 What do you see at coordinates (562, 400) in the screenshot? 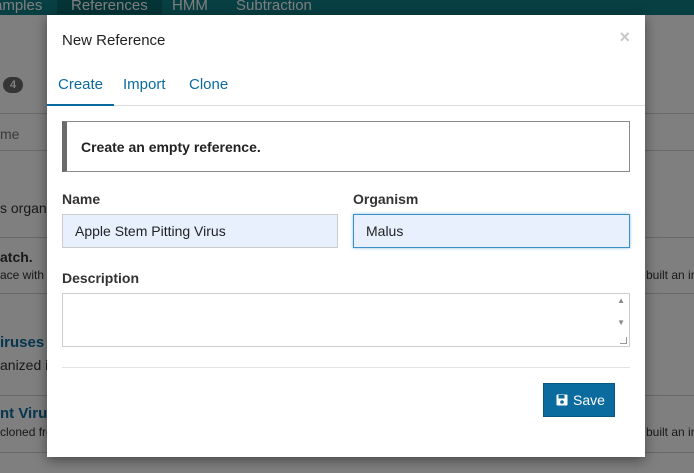
I see `floppy-disk-icon` at bounding box center [562, 400].